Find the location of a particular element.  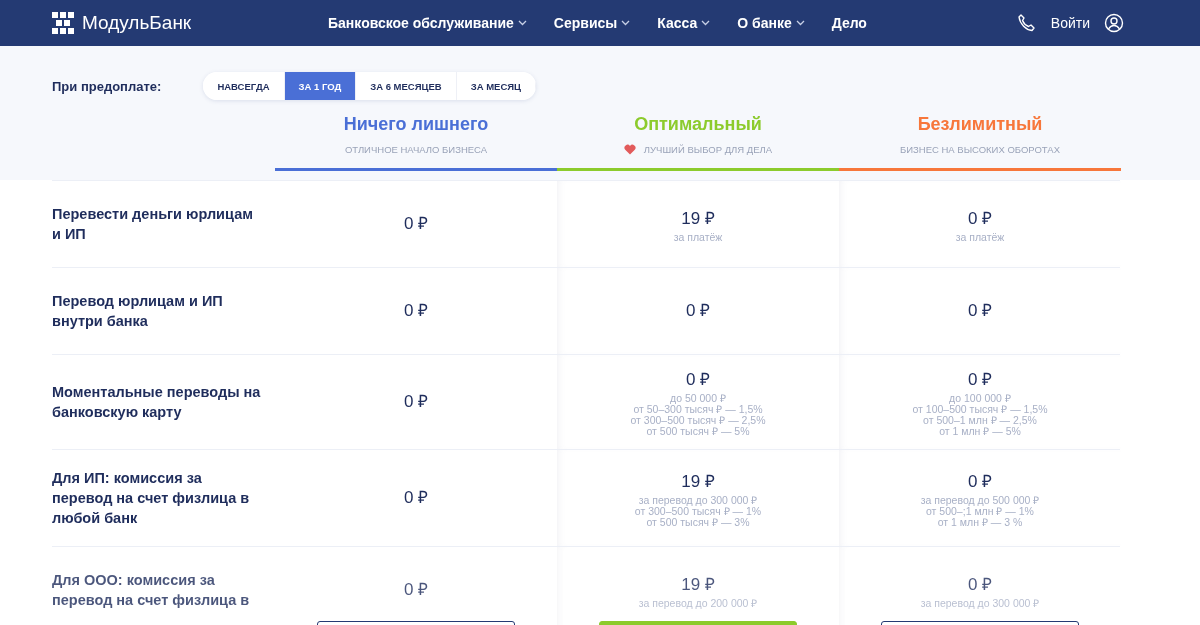

plan-subtitle: ЛУЧШИЙ ВЫБОР ДЛЯ ДЕЛА is located at coordinates (708, 149).